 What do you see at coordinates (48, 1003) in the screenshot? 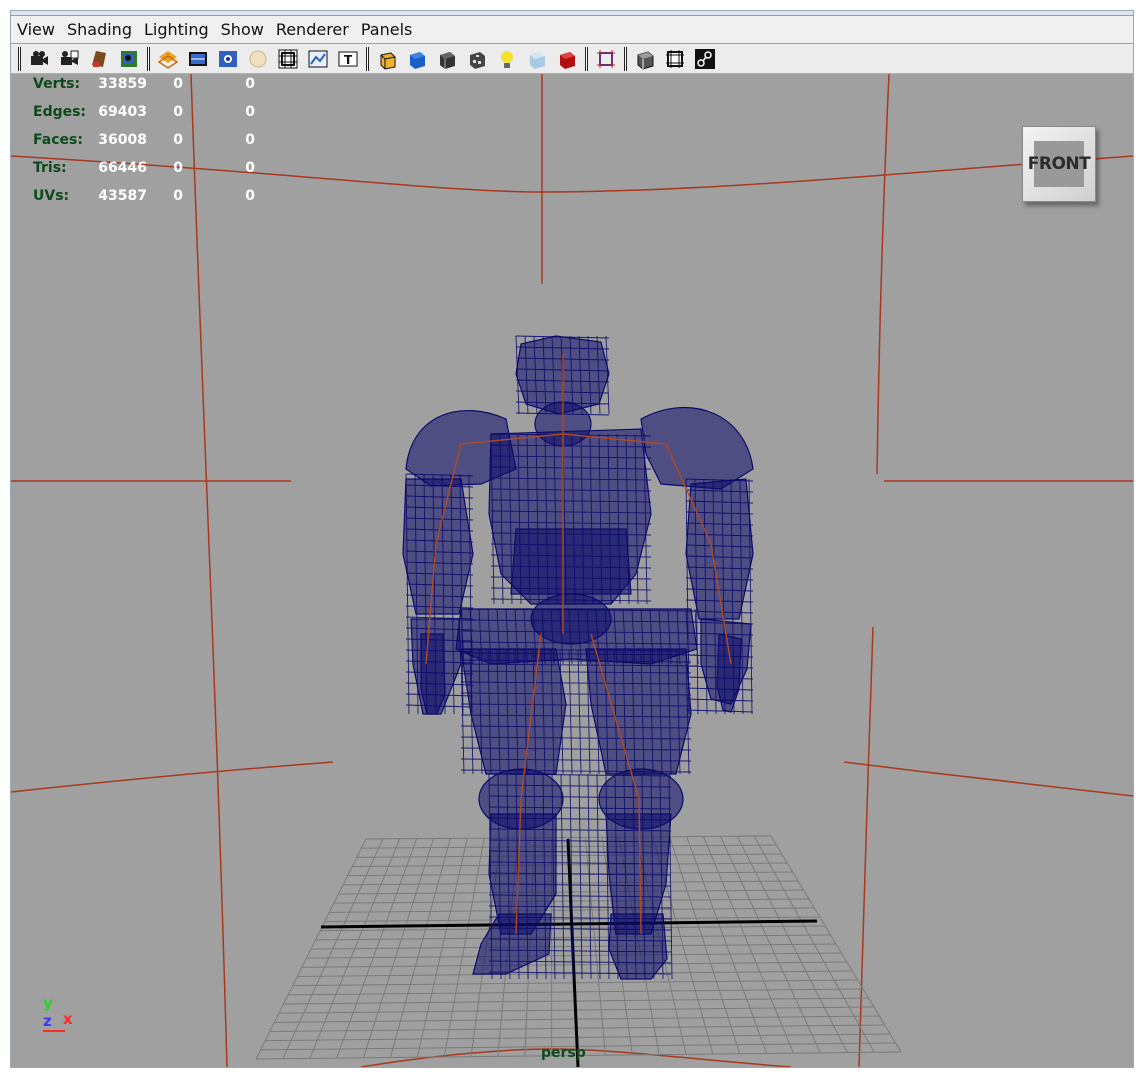
I see `axis-y-label: y` at bounding box center [48, 1003].